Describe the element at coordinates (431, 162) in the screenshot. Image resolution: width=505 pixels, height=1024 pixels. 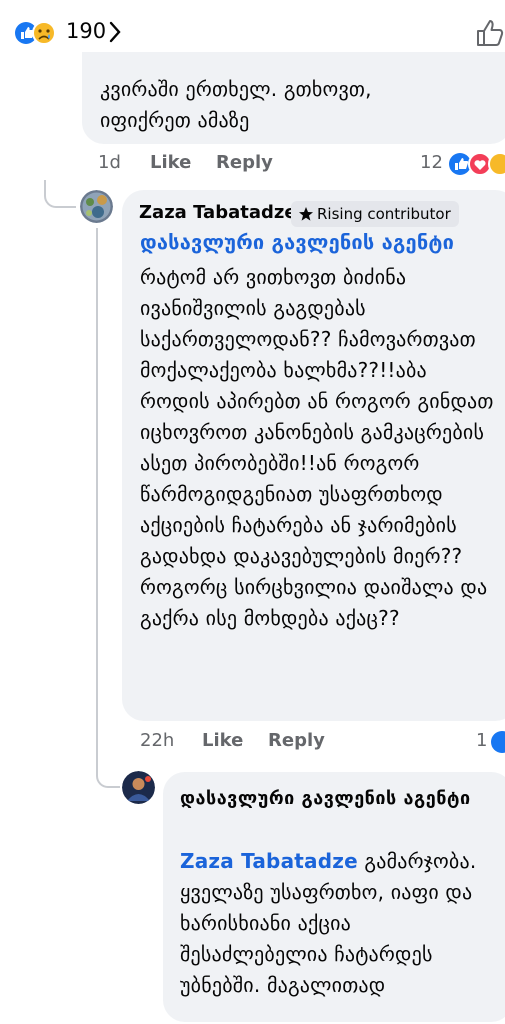
I see `reaction-count: 12` at that location.